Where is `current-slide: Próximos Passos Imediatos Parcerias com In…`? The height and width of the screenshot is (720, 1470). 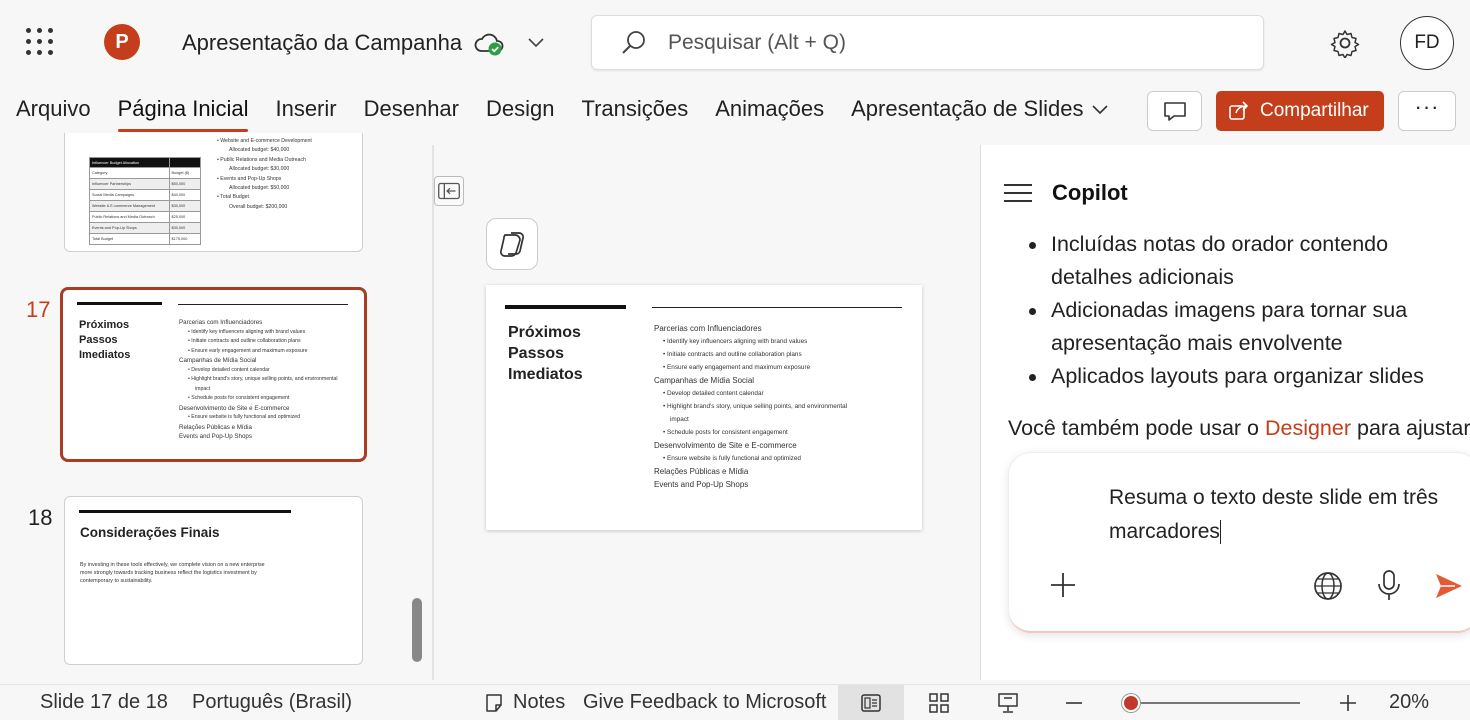 current-slide: Próximos Passos Imediatos Parcerias com In… is located at coordinates (704, 407).